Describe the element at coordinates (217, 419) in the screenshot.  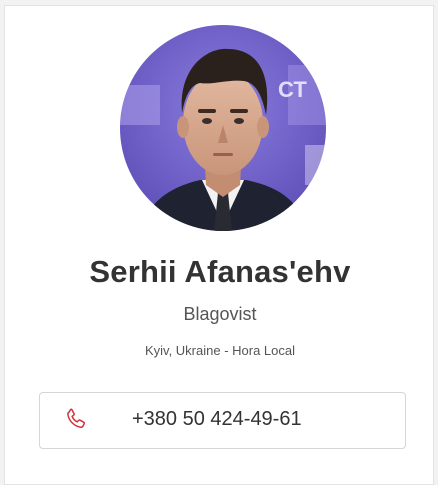
I see `phone-number: +380 50 424-49-61` at that location.